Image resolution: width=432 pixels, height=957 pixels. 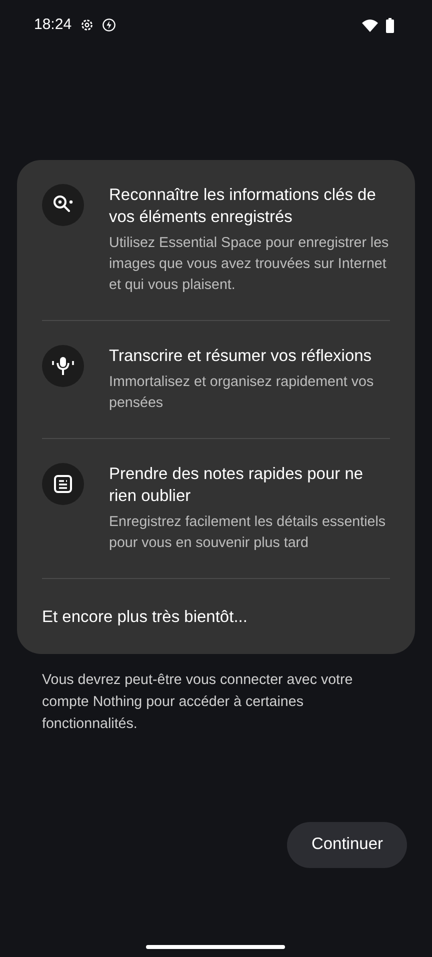 I want to click on wifi-icon, so click(x=370, y=25).